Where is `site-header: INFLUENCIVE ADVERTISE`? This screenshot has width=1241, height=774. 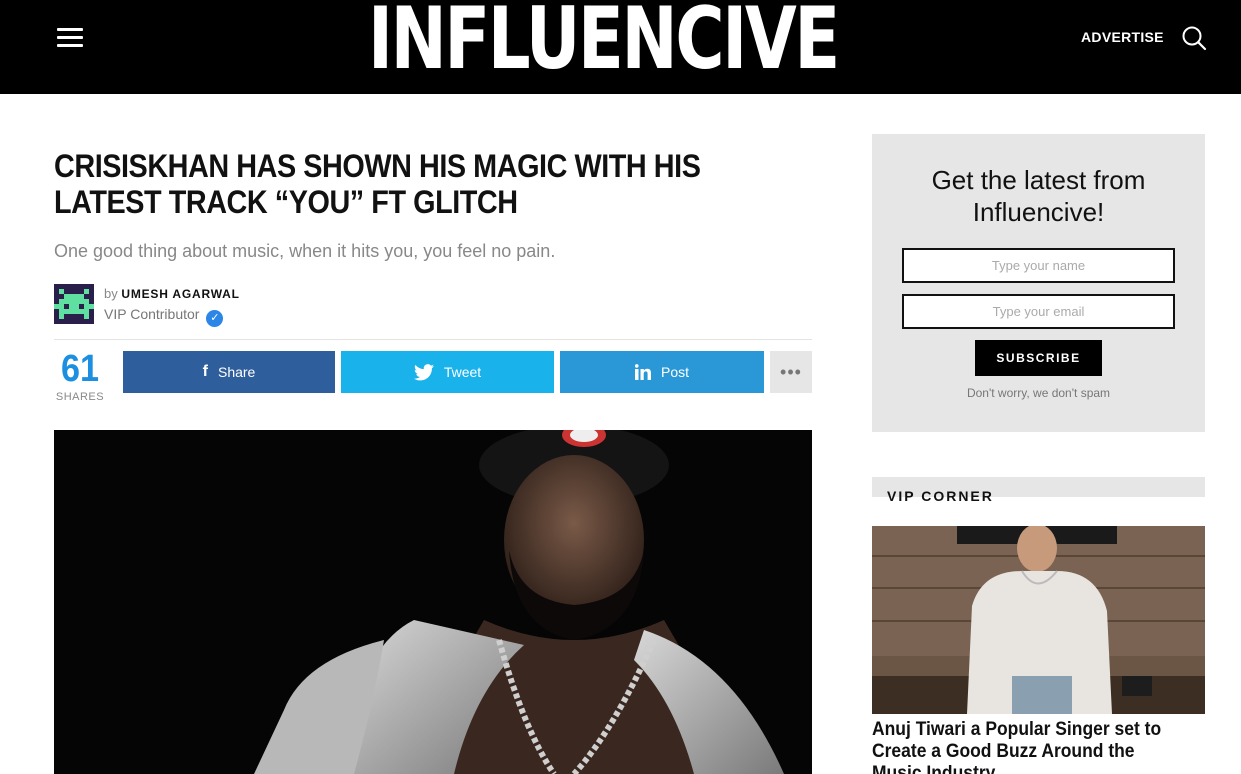
site-header: INFLUENCIVE ADVERTISE is located at coordinates (620, 47).